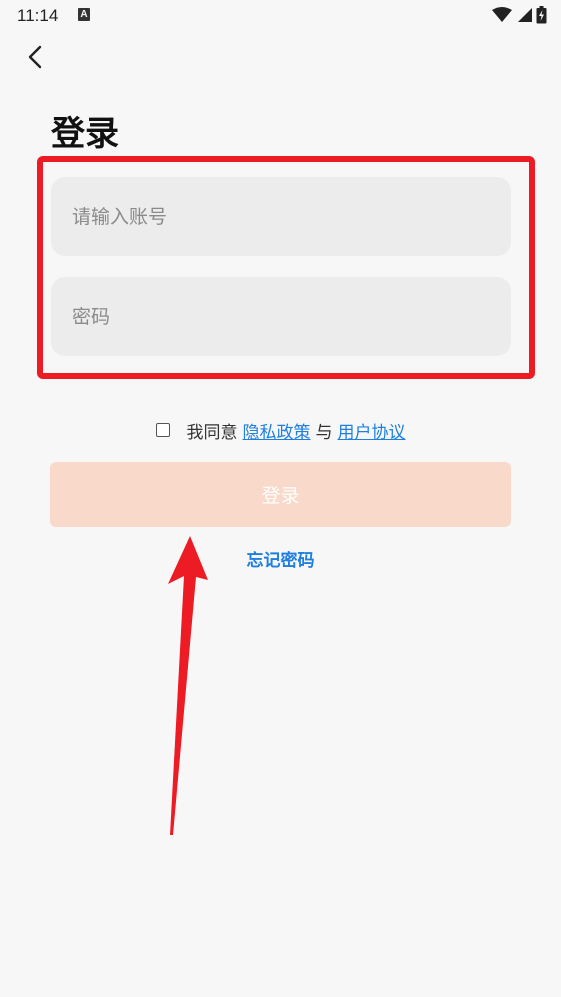 The width and height of the screenshot is (561, 997). What do you see at coordinates (277, 430) in the screenshot?
I see `privacy-policy-link: 隐私政策` at bounding box center [277, 430].